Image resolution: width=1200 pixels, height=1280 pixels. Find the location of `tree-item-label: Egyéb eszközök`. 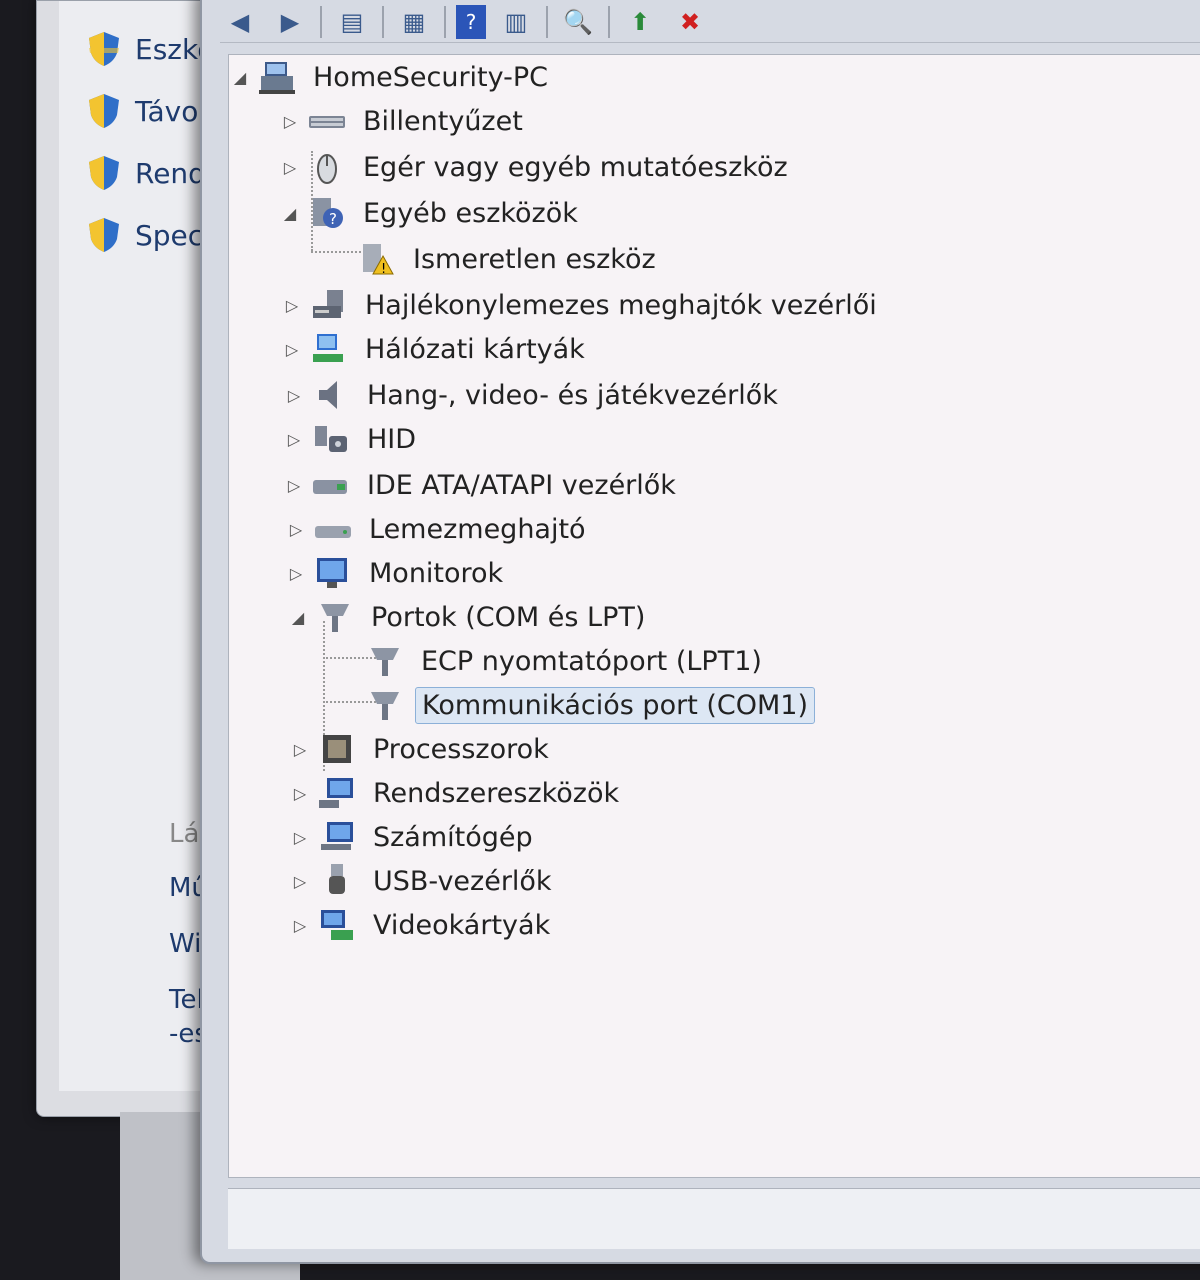

tree-item-label: Egyéb eszközök is located at coordinates (470, 213).